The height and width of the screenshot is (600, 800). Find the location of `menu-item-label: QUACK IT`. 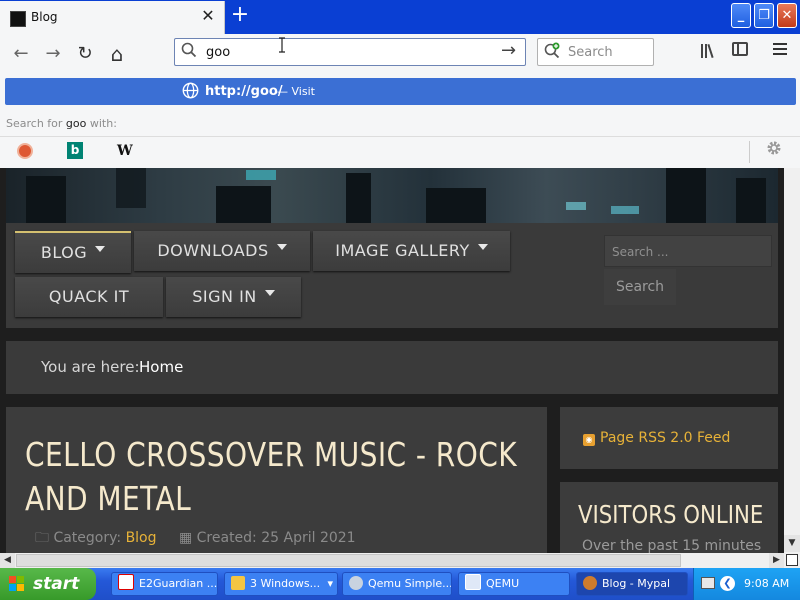

menu-item-label: QUACK IT is located at coordinates (89, 296).